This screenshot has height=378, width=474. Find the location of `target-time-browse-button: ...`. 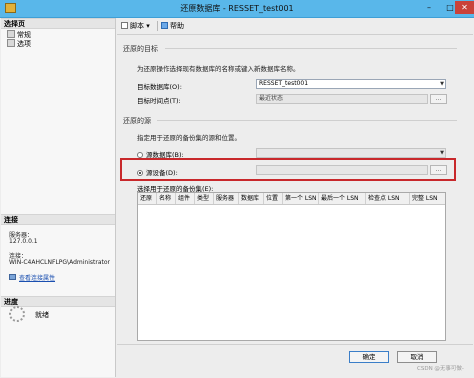

target-time-browse-button: ... is located at coordinates (438, 99).